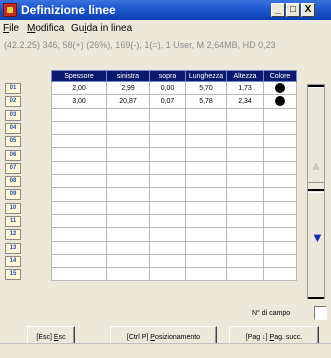  Describe the element at coordinates (45, 29) in the screenshot. I see `menu-modifica: Modifica` at that location.